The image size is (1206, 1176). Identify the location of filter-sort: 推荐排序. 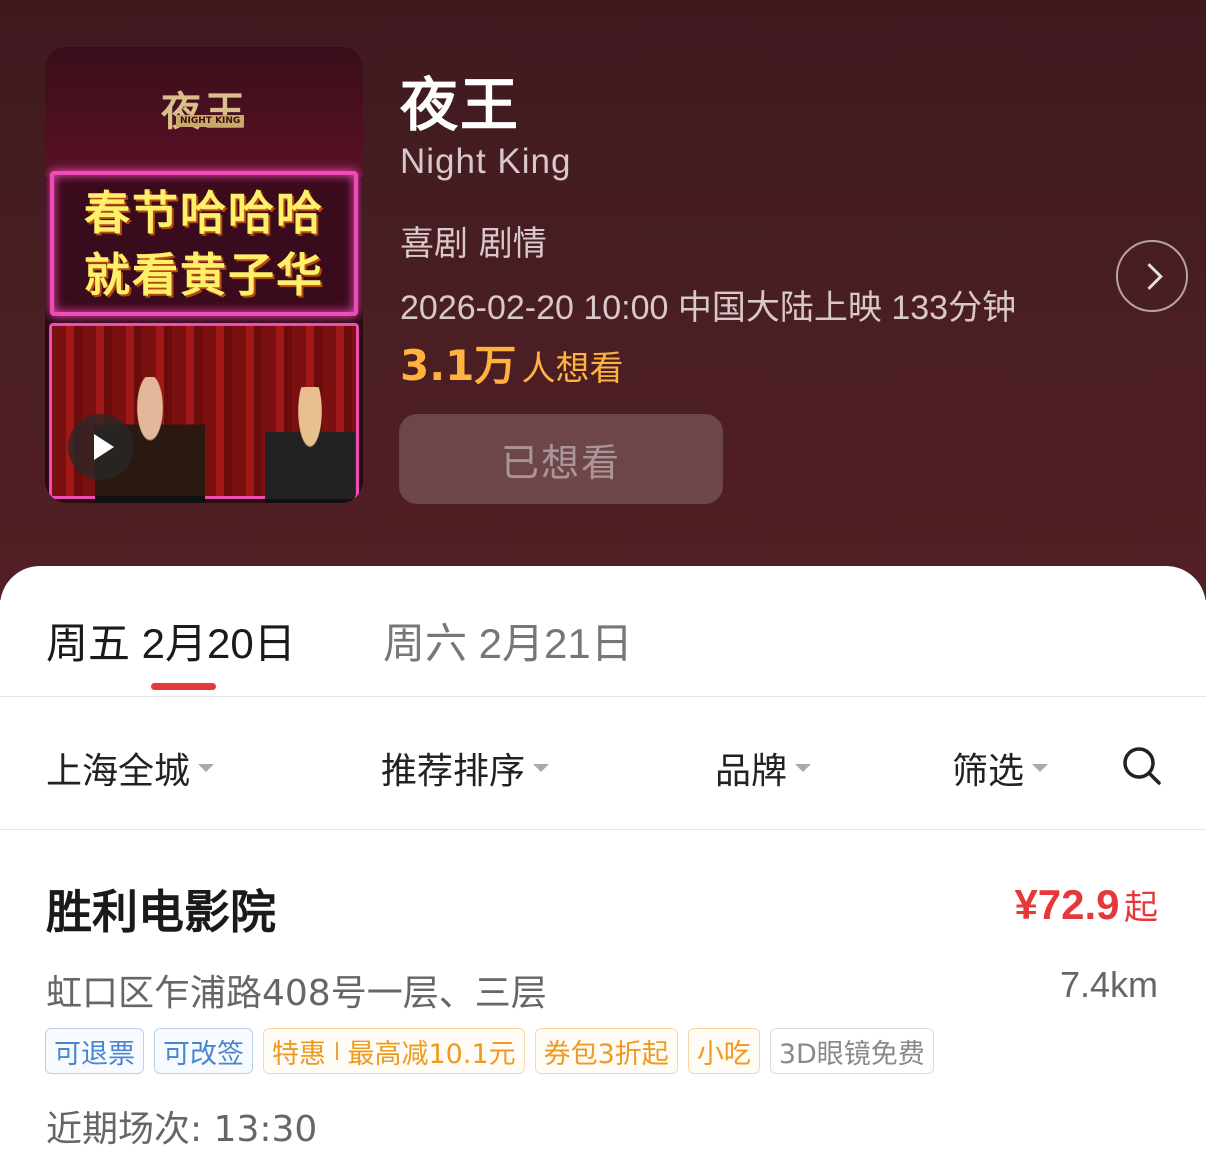
(465, 768).